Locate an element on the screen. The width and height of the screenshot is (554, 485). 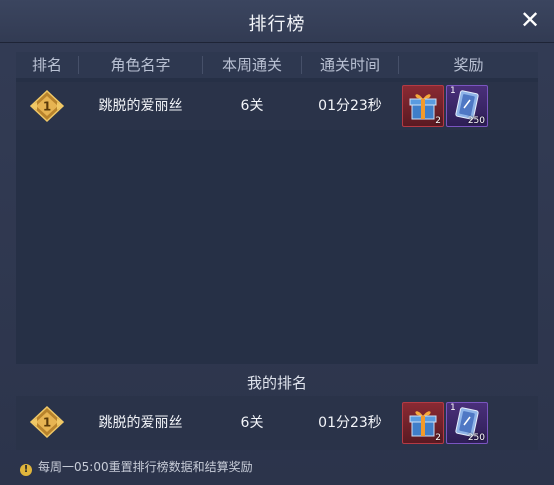
title-bar: 排行榜 ✕ is located at coordinates (277, 21).